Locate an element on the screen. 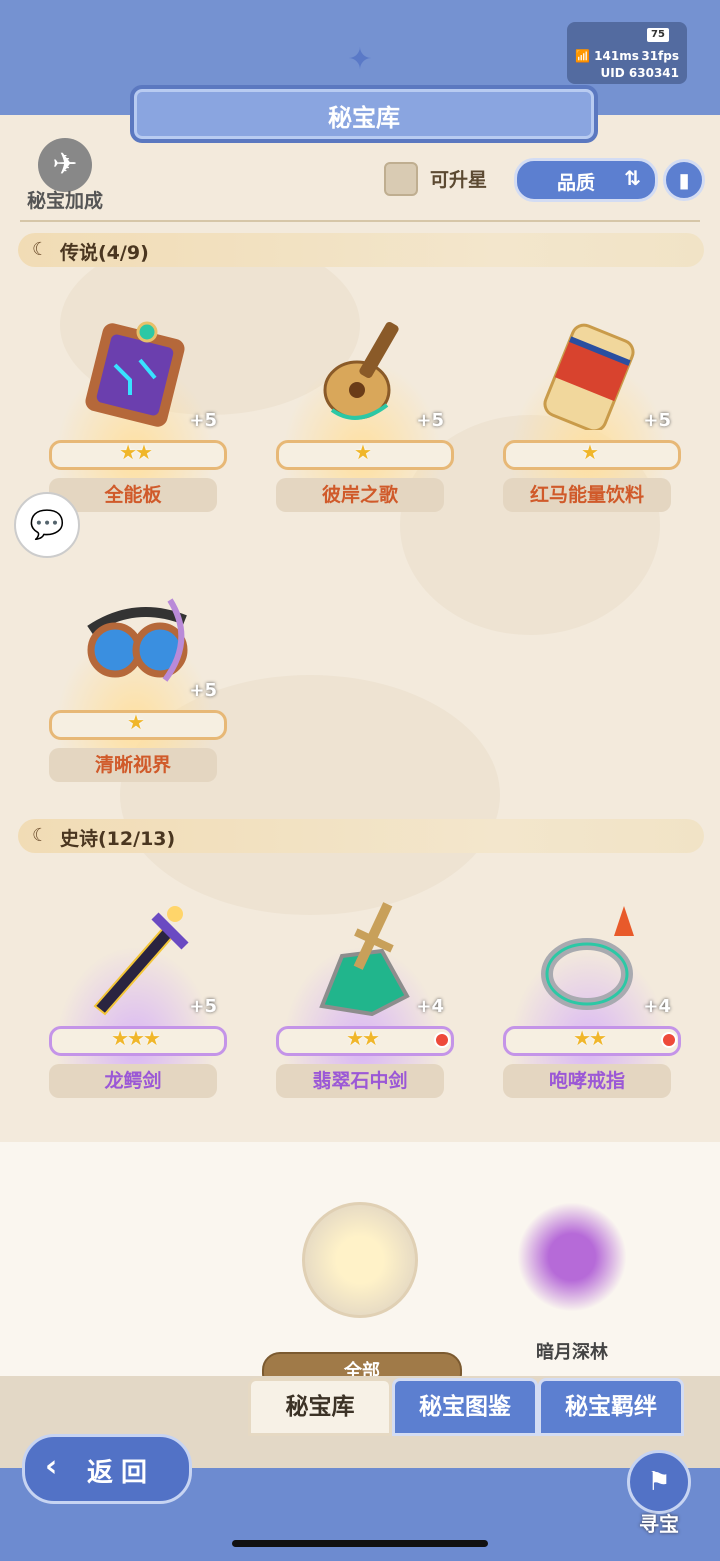 The height and width of the screenshot is (1561, 720). chevron-left-icon: ‹ is located at coordinates (51, 1466).